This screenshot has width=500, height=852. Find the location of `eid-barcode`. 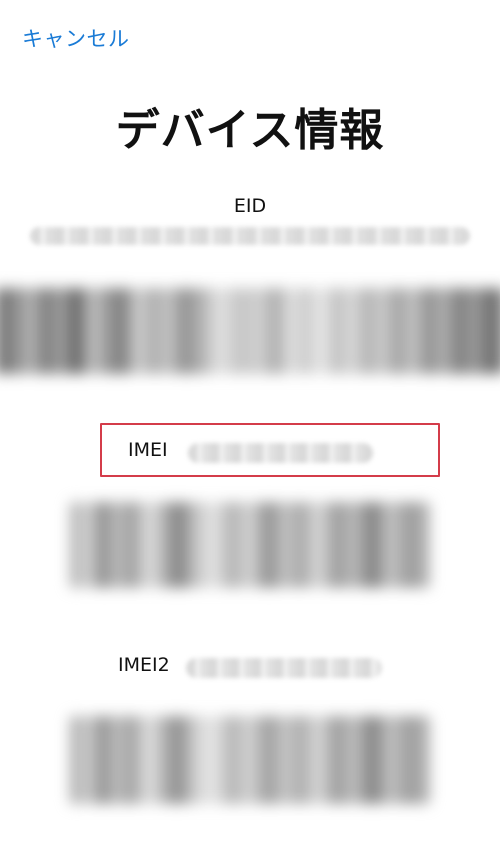

eid-barcode is located at coordinates (250, 331).